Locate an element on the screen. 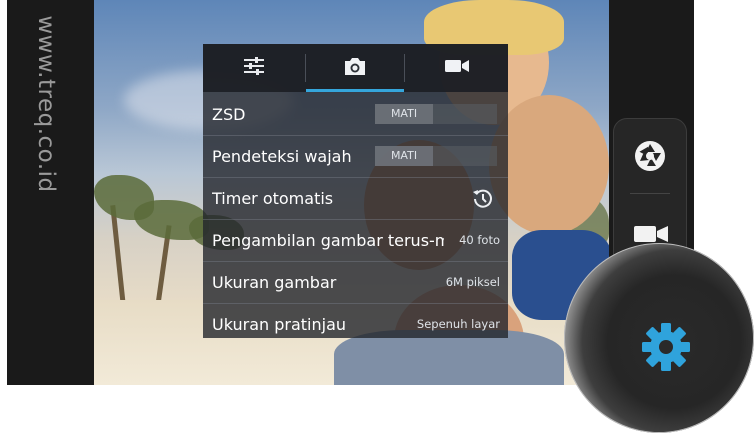 The height and width of the screenshot is (442, 755). control-divider is located at coordinates (650, 193).